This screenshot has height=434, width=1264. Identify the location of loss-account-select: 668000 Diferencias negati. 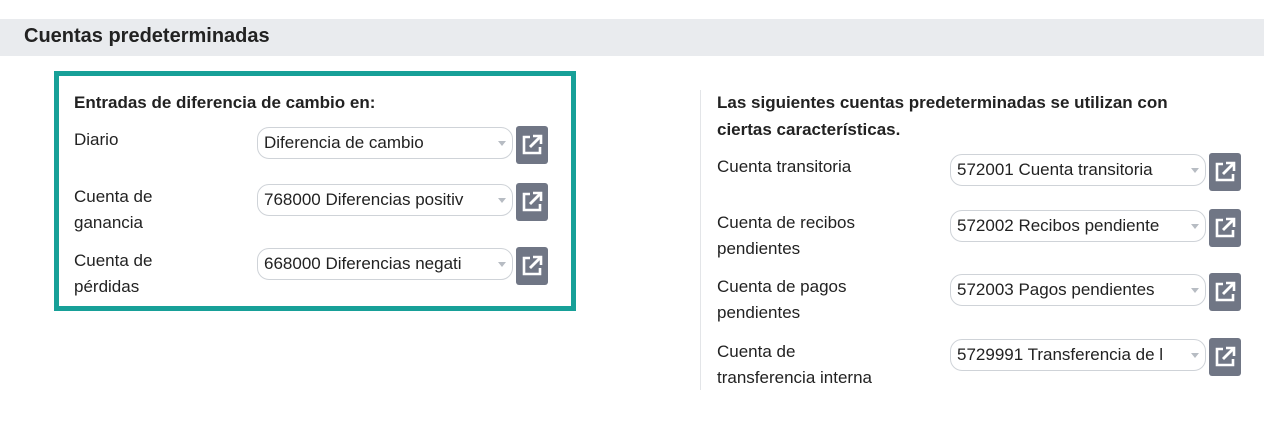
(385, 264).